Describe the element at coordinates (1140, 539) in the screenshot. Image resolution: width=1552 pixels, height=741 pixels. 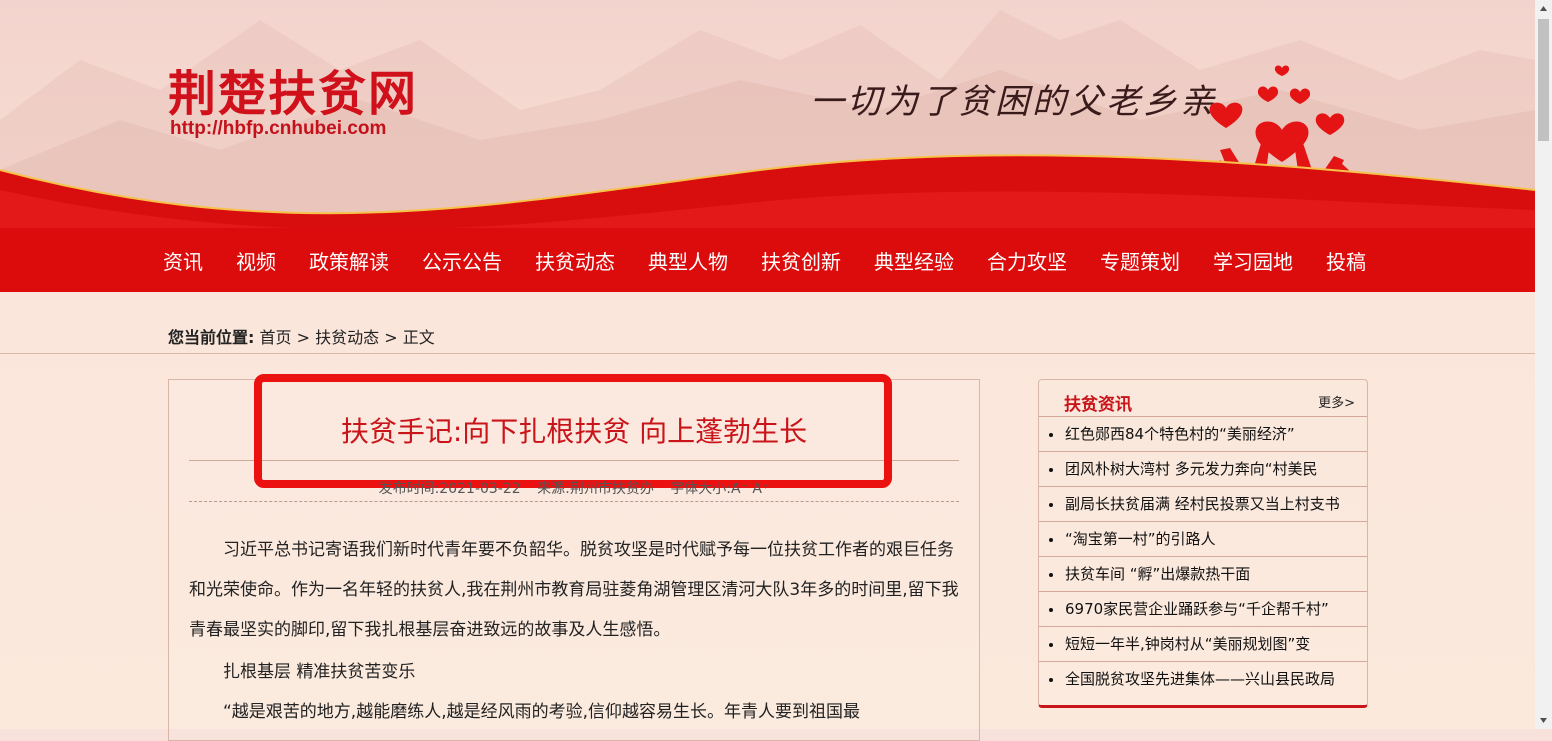
I see `list-item-label: “淘宝第一村”的引路人` at that location.